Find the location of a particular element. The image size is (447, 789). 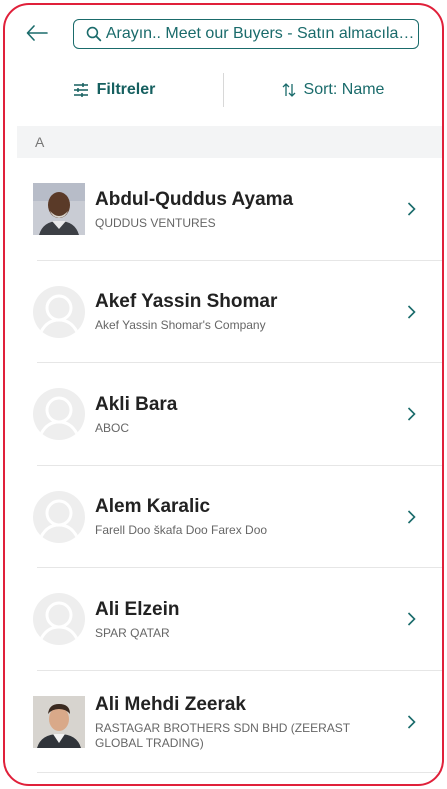

section-letter: A is located at coordinates (40, 142).